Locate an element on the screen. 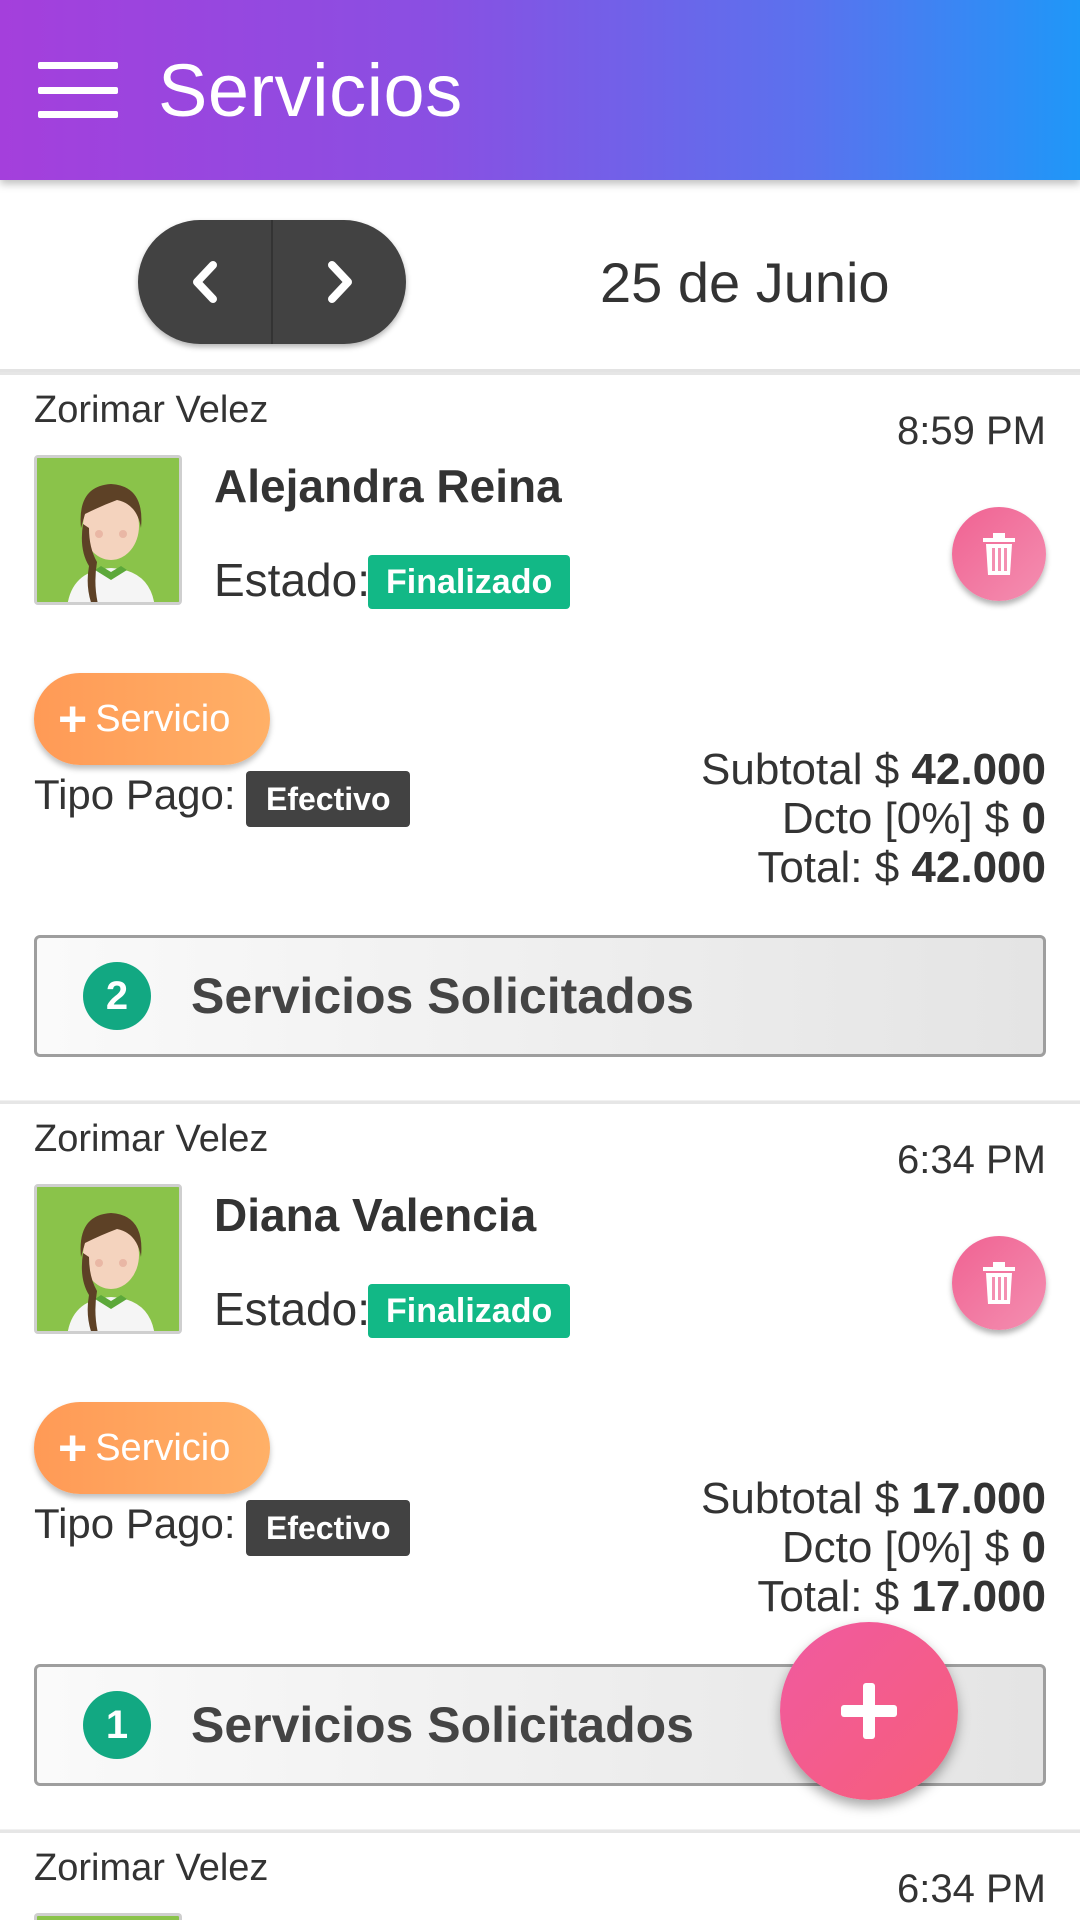 Image resolution: width=1080 pixels, height=1920 pixels. chevron-right-icon is located at coordinates (339, 282).